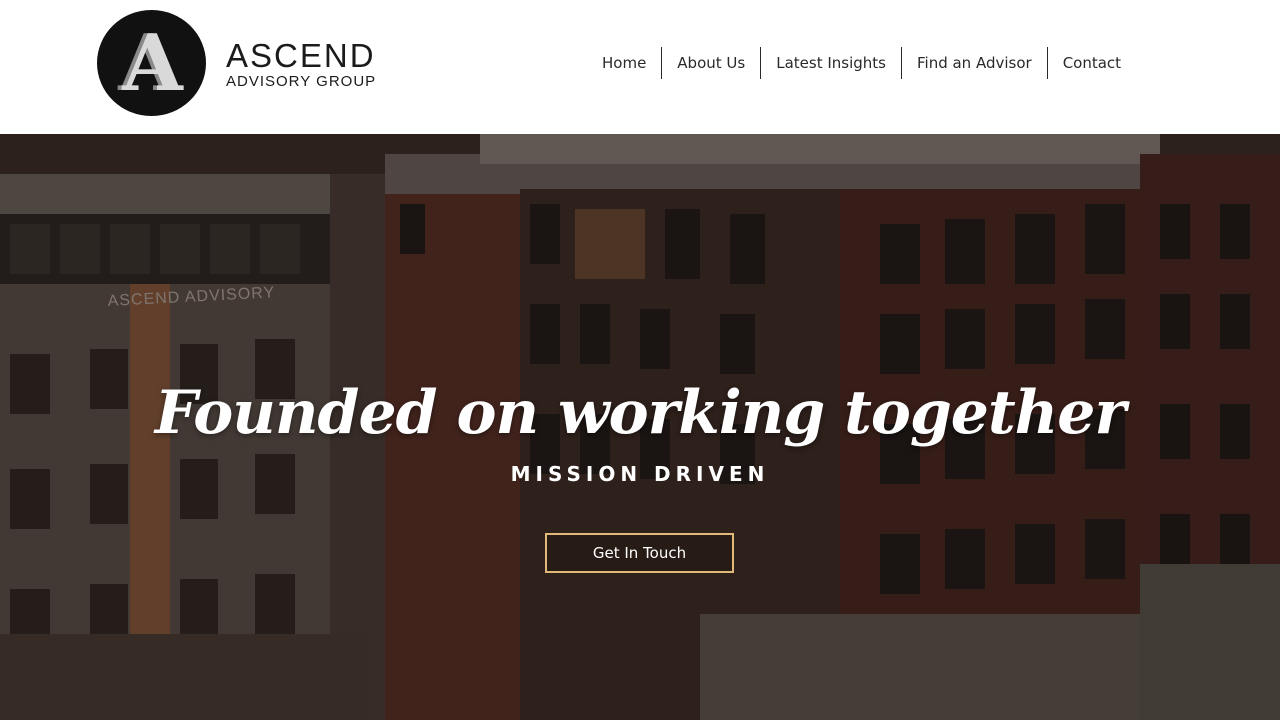 The height and width of the screenshot is (720, 1280). What do you see at coordinates (640, 413) in the screenshot?
I see `hero-headline: Founded on working together` at bounding box center [640, 413].